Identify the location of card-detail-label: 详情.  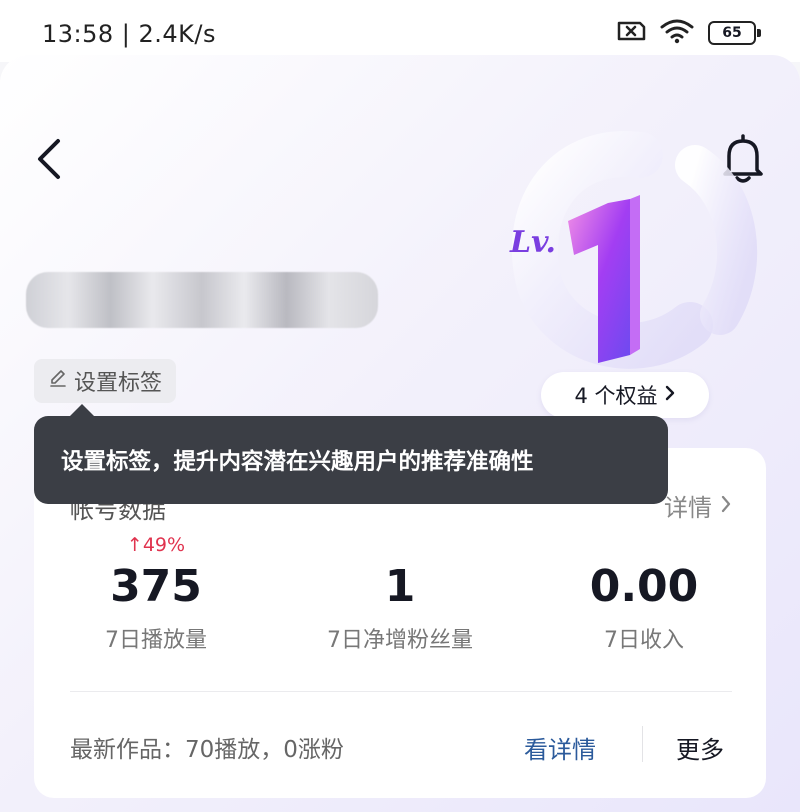
(688, 508).